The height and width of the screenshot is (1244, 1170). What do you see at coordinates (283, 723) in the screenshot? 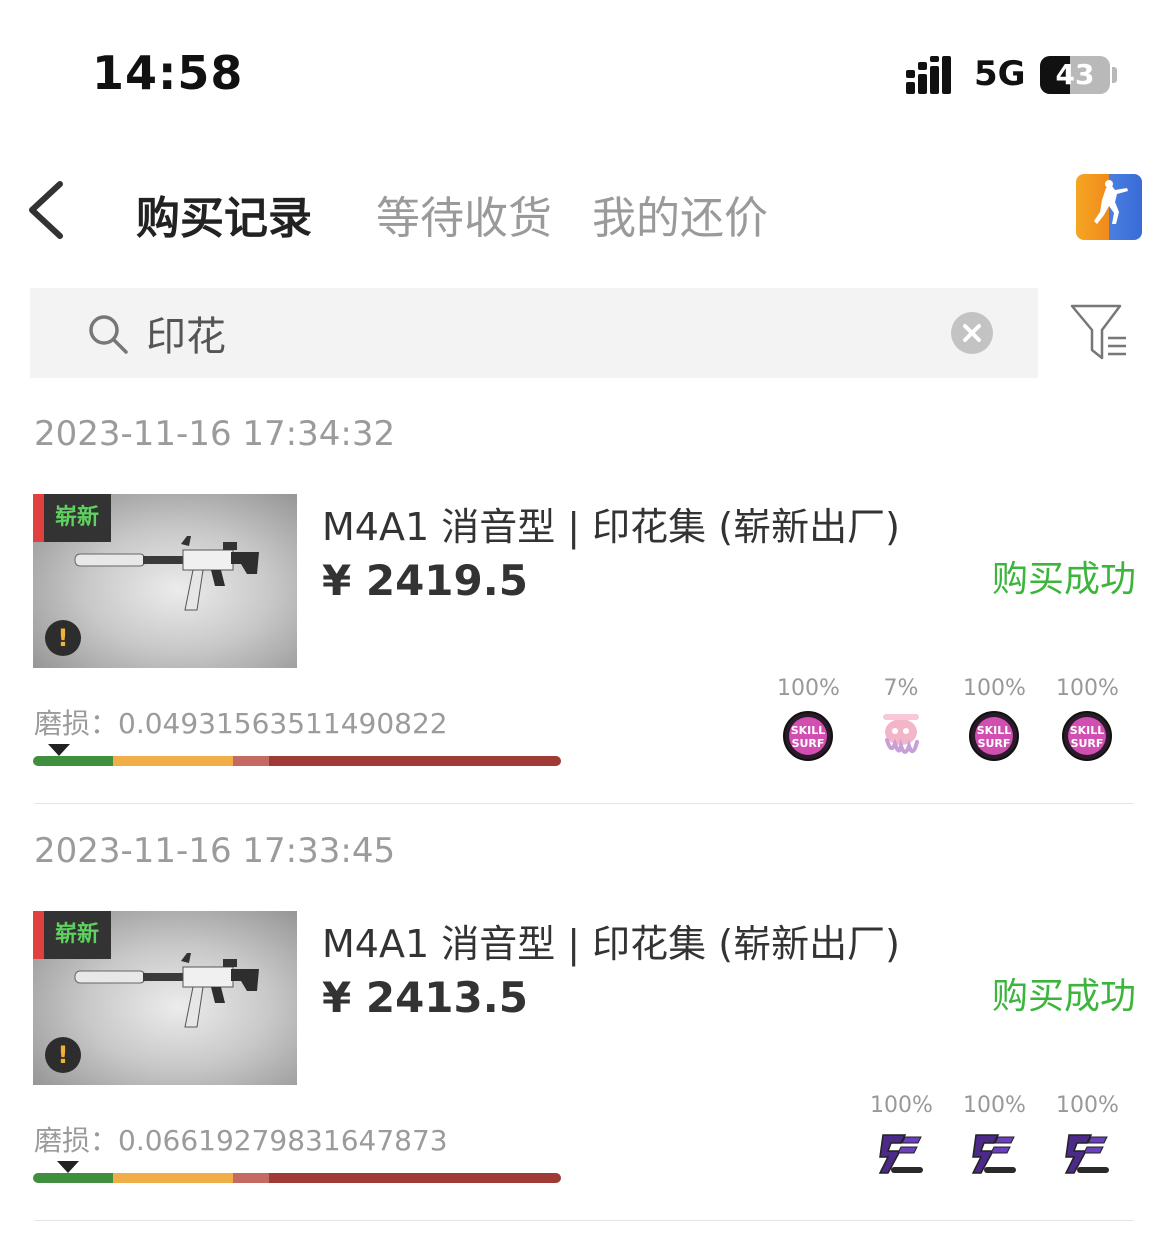
I see `wear-number: 0.04931563511490822` at bounding box center [283, 723].